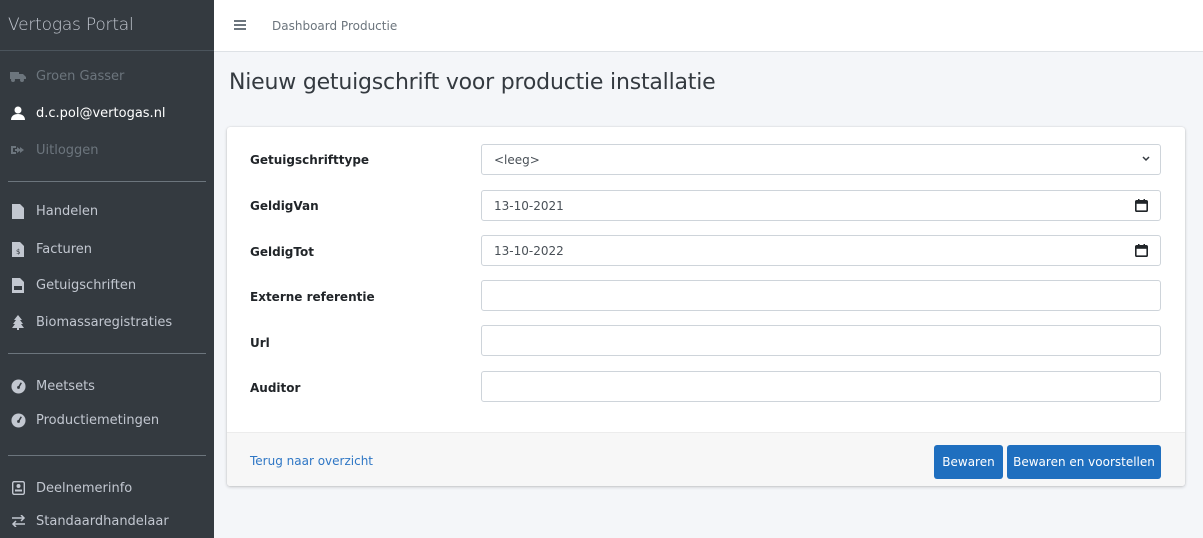 The height and width of the screenshot is (538, 1203). Describe the element at coordinates (968, 462) in the screenshot. I see `save-button: Bewaren` at that location.